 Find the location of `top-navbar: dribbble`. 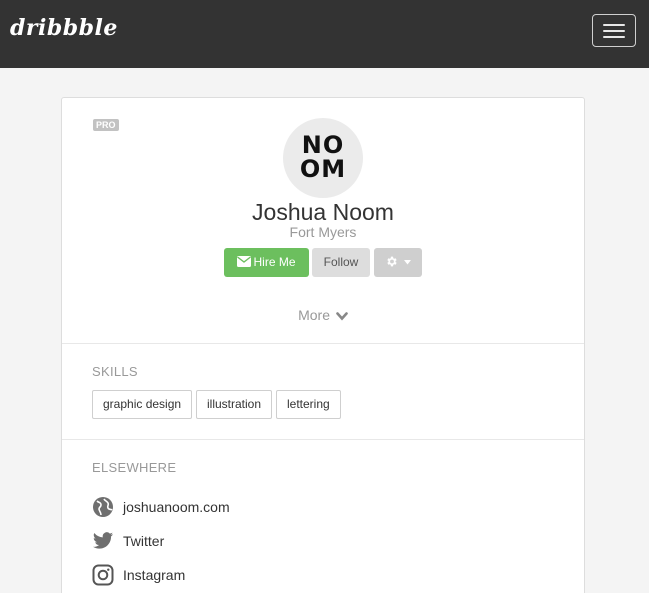

top-navbar: dribbble is located at coordinates (324, 34).